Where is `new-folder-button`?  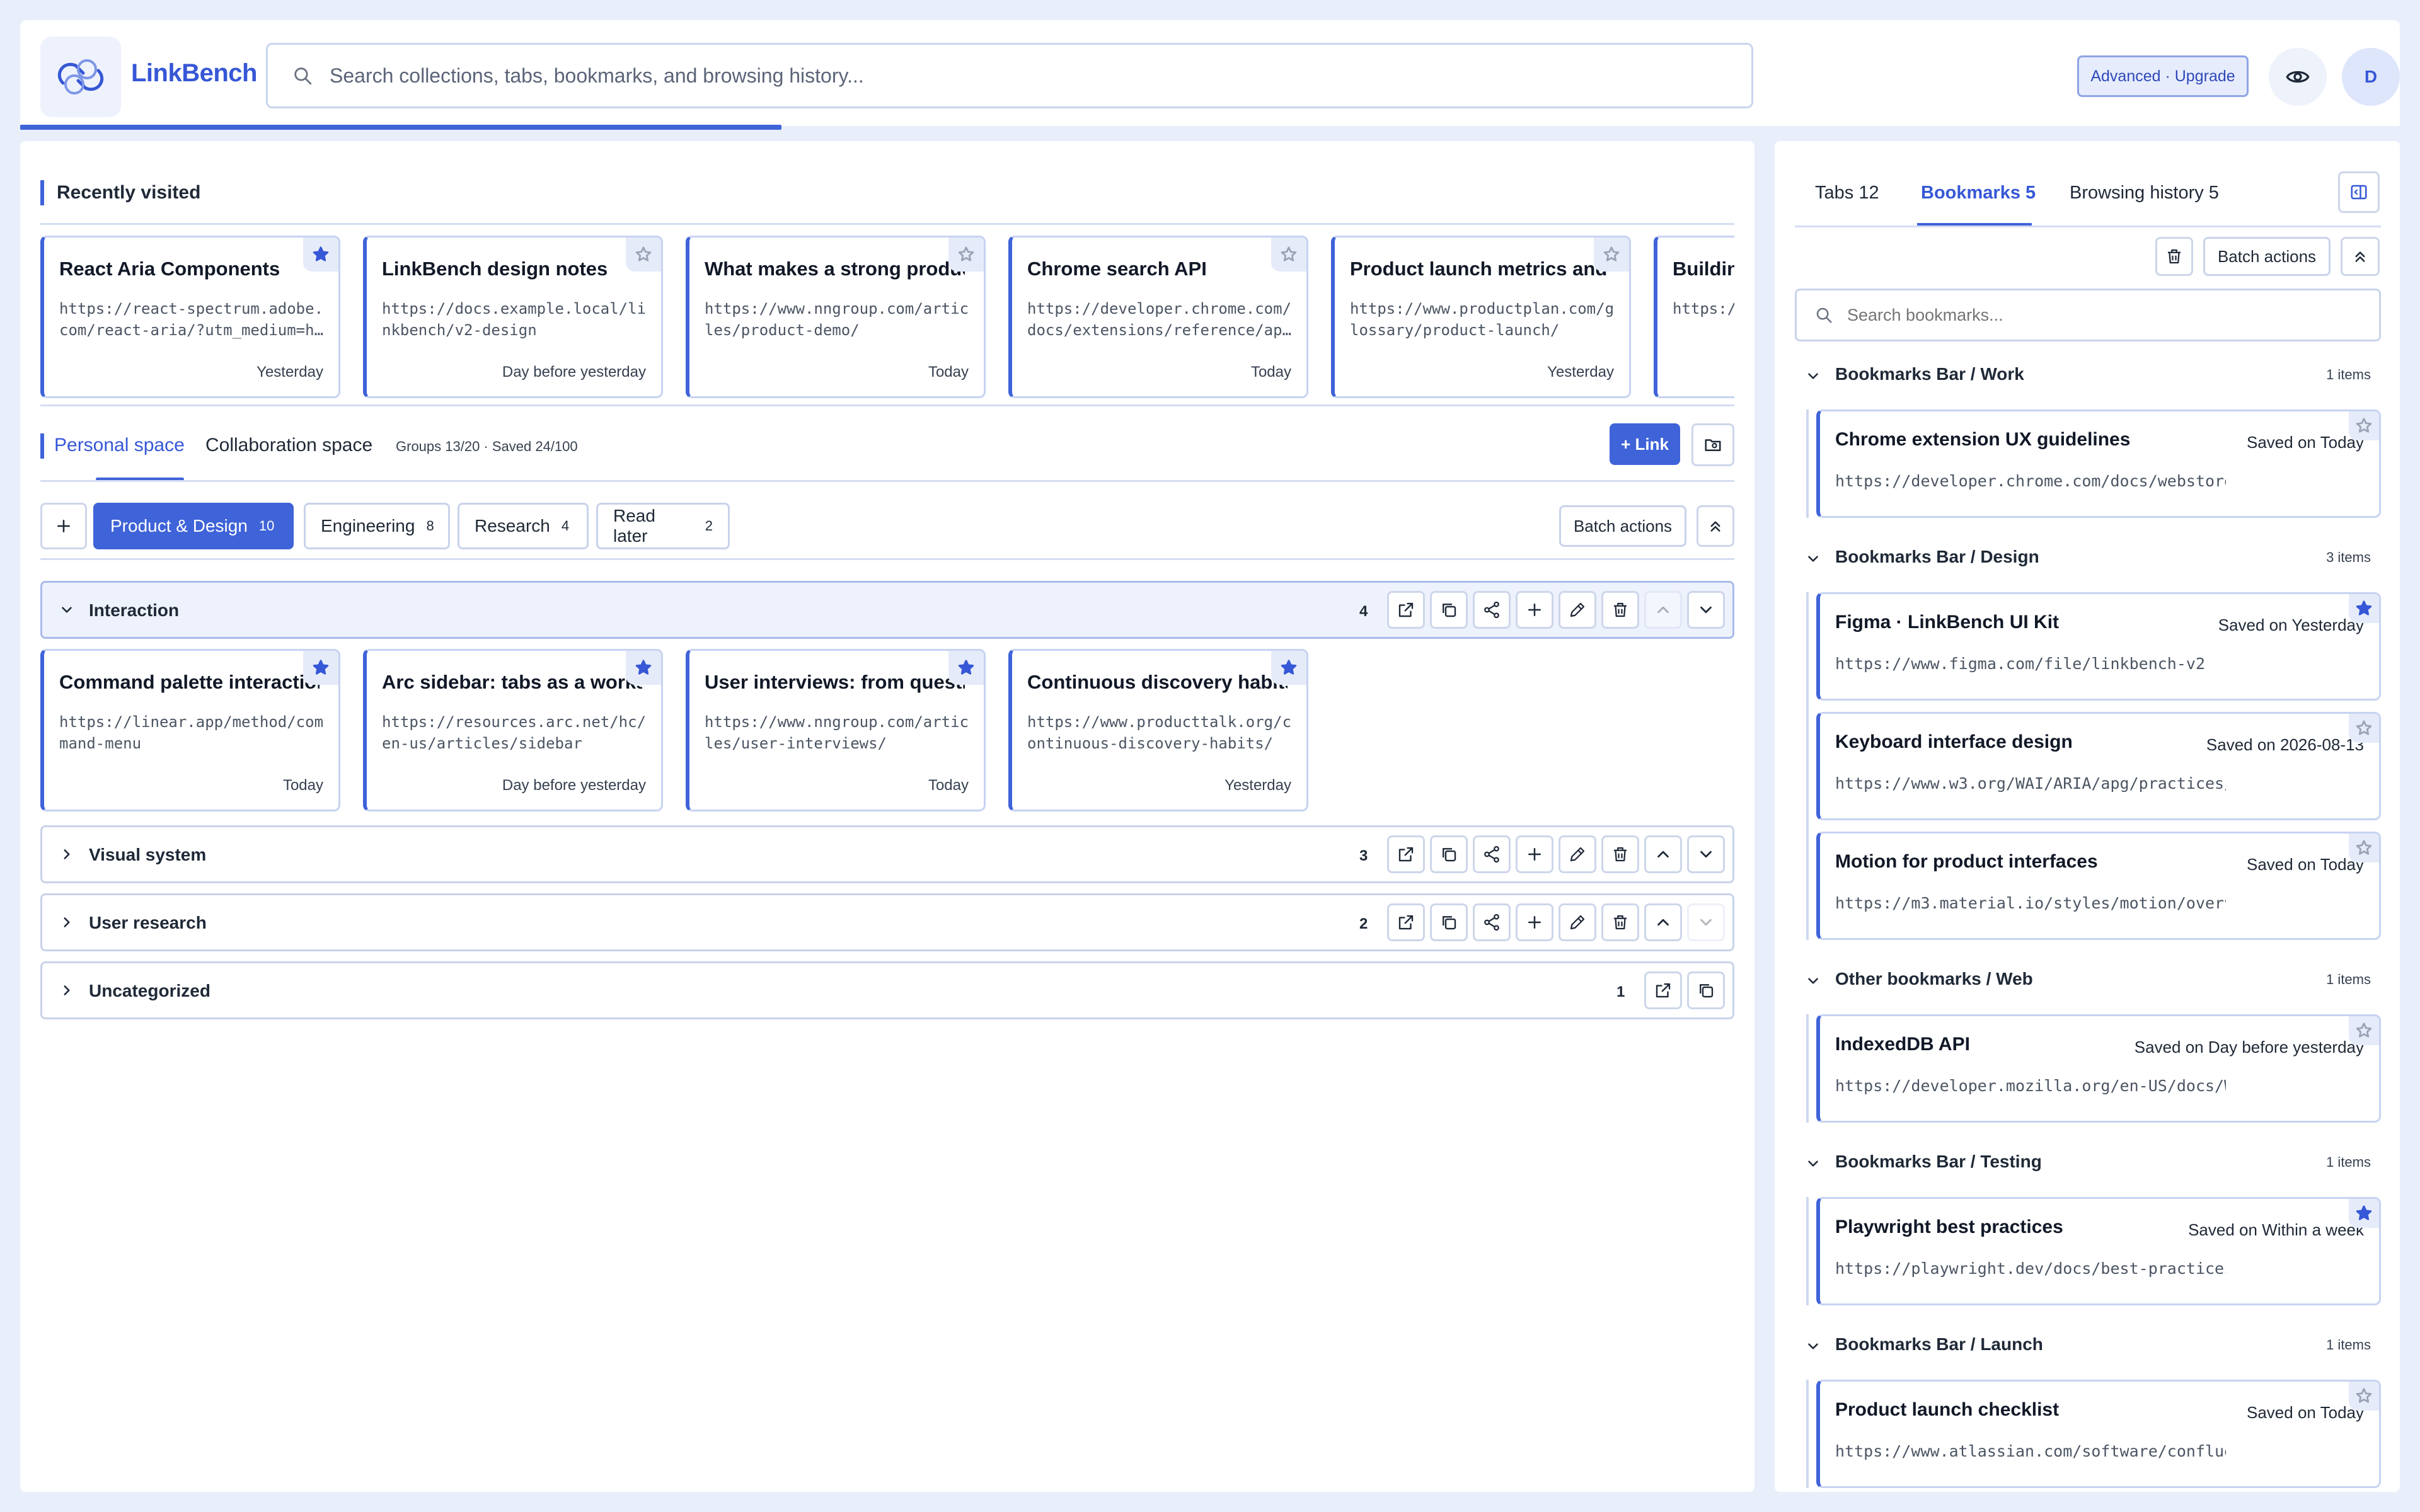
new-folder-button is located at coordinates (1712, 444).